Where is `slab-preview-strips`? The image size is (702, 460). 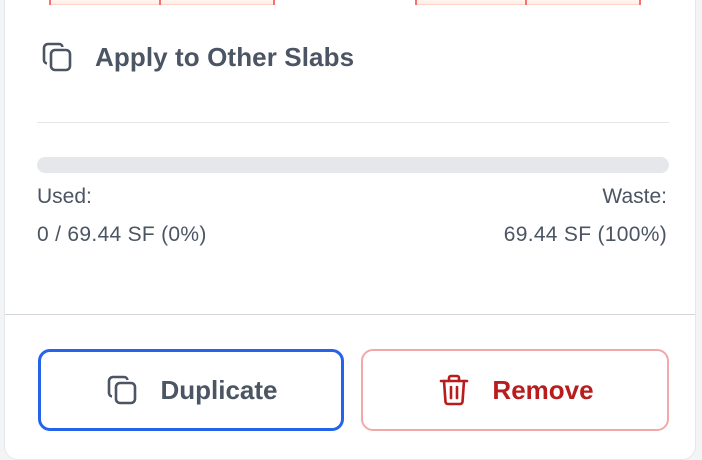
slab-preview-strips is located at coordinates (350, 2).